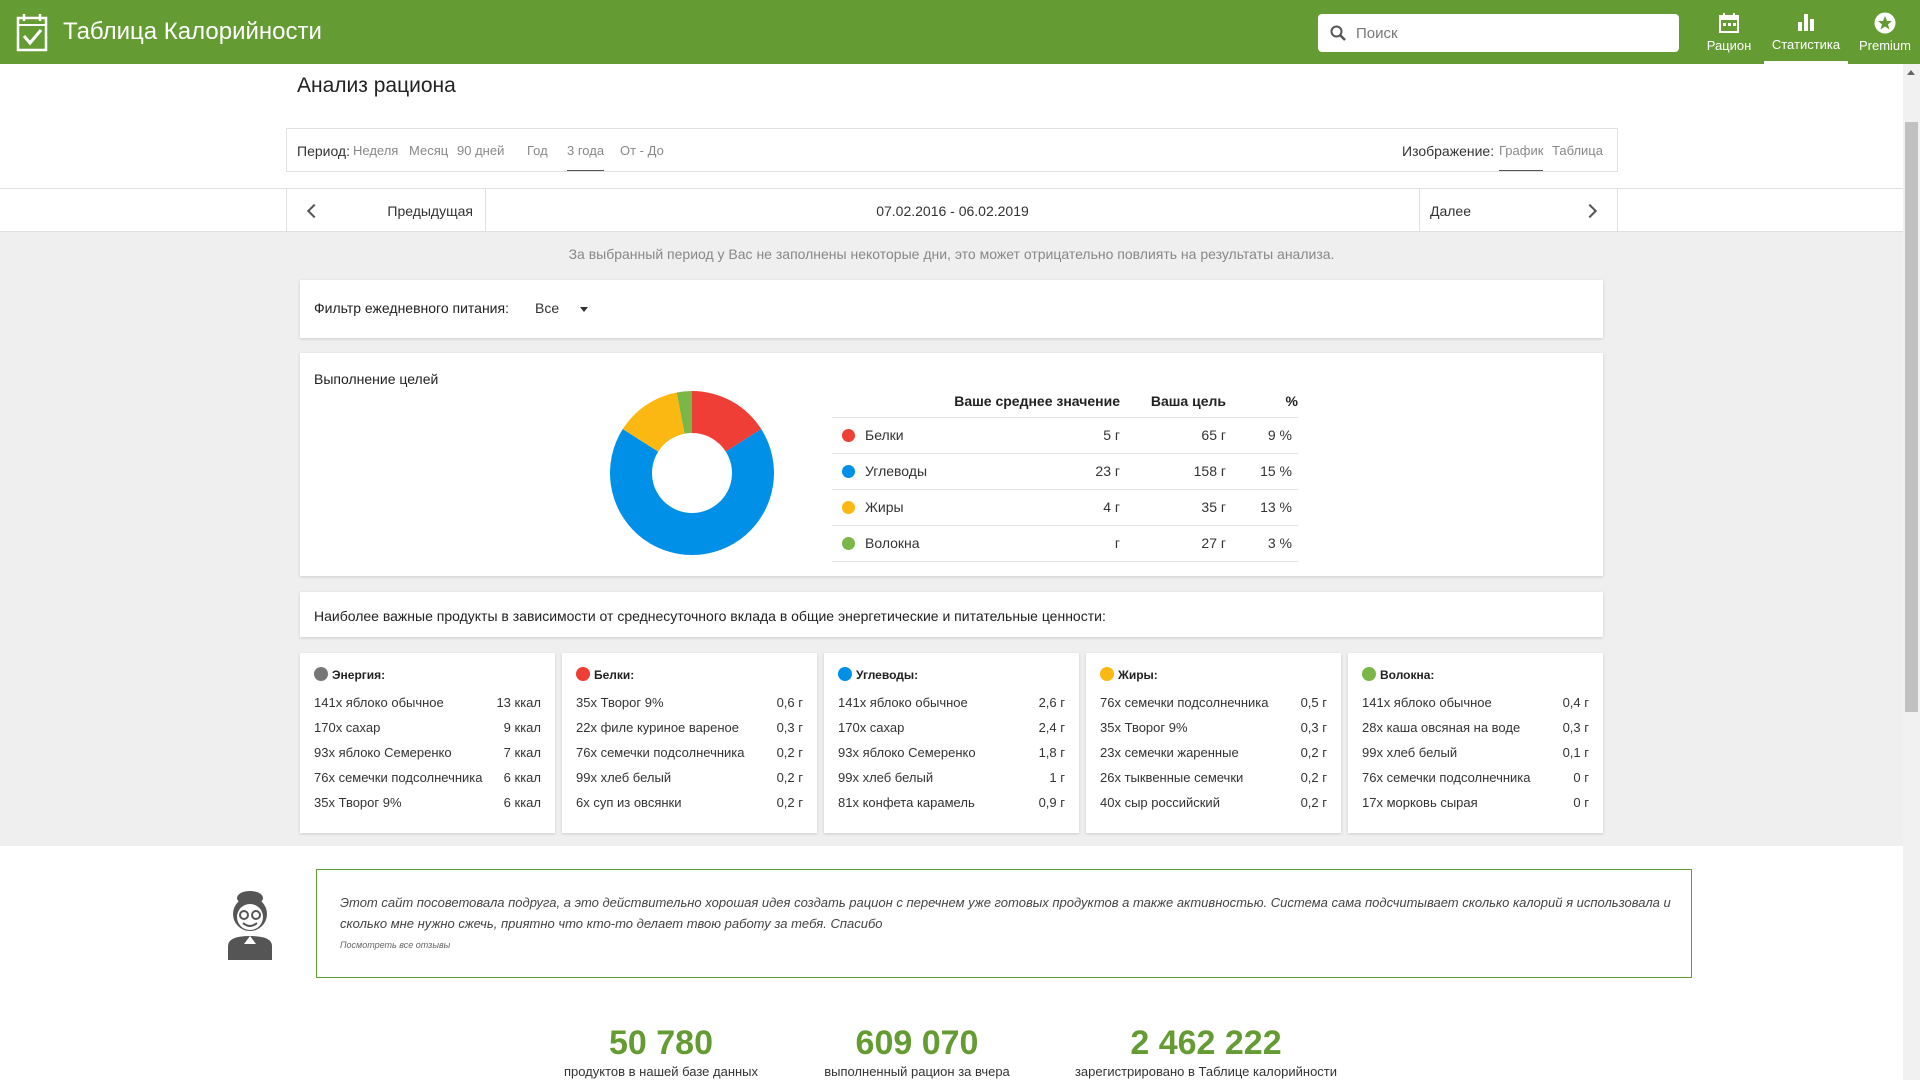 This screenshot has height=1080, width=1920. What do you see at coordinates (314, 210) in the screenshot?
I see `chevron-left-icon` at bounding box center [314, 210].